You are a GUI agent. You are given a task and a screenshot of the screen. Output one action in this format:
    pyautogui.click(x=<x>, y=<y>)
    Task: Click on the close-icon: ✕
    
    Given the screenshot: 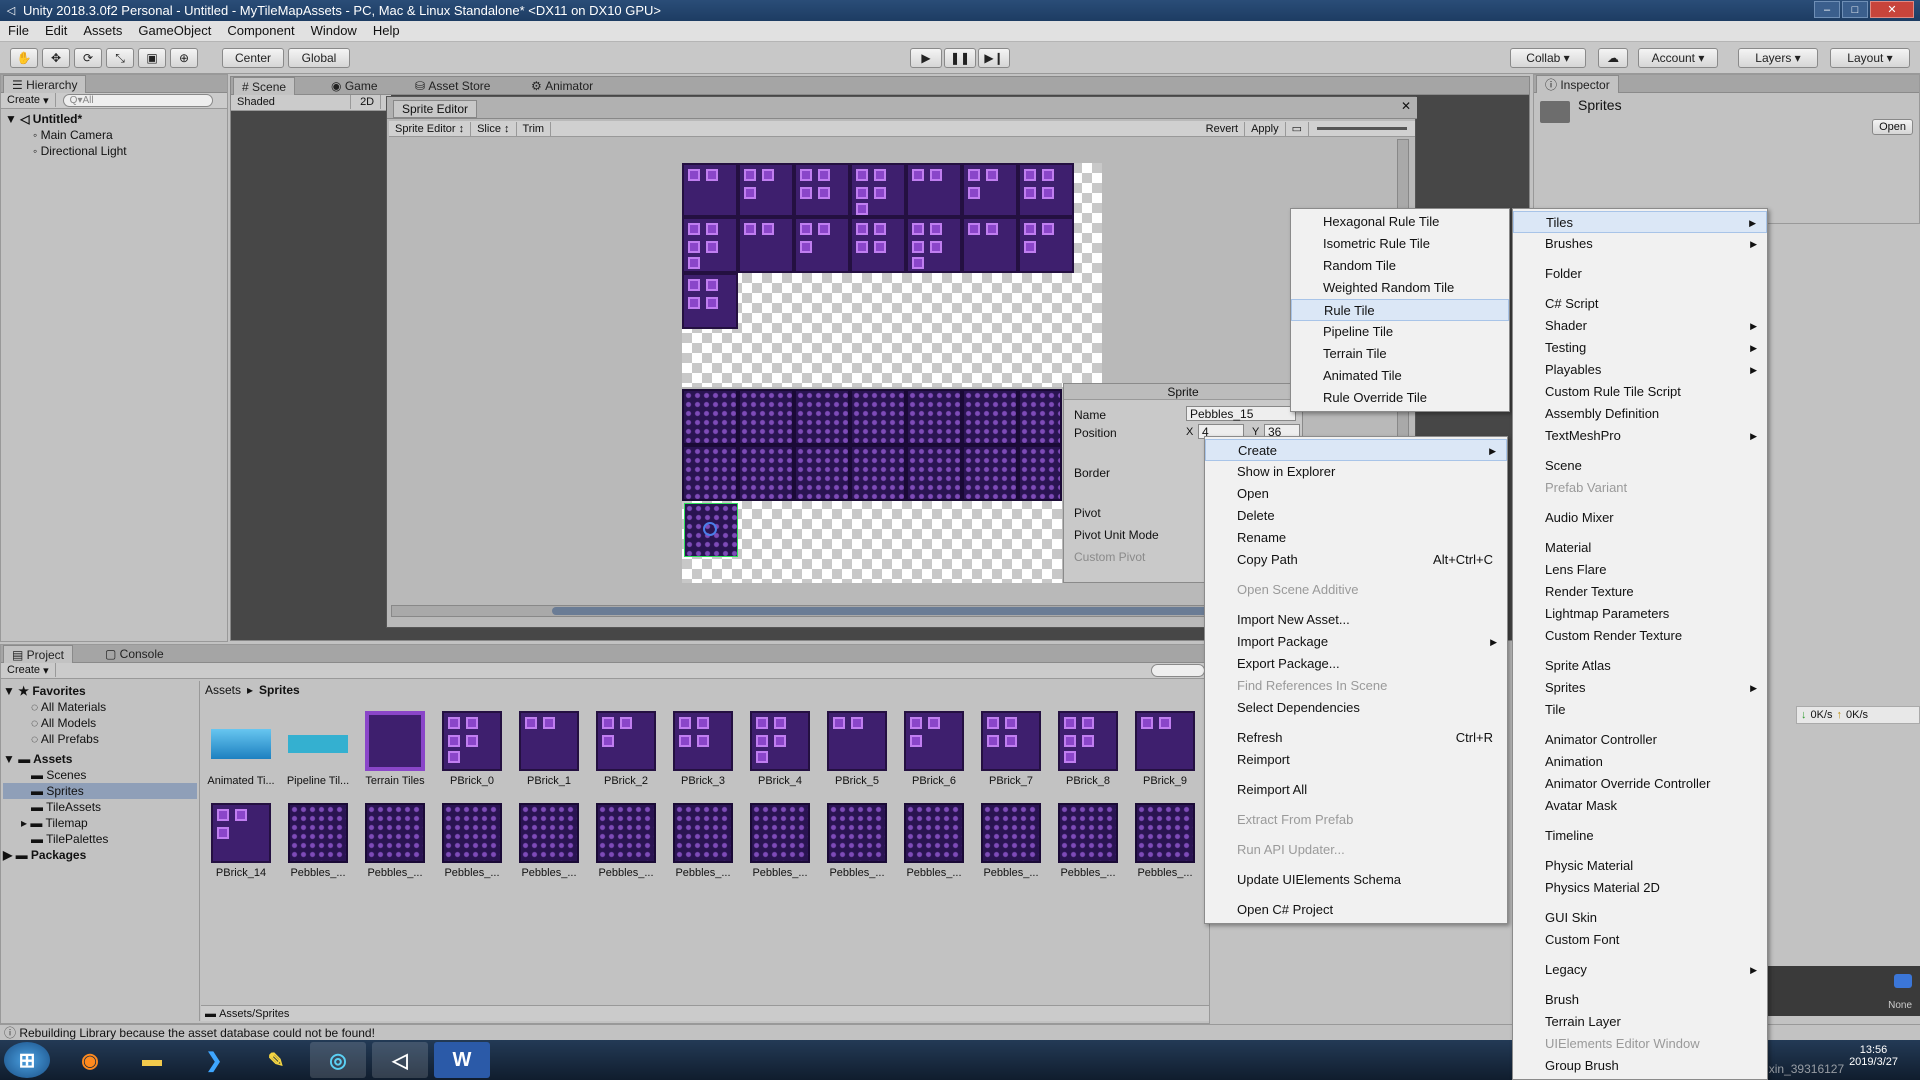 What is the action you would take?
    pyautogui.click(x=1406, y=106)
    